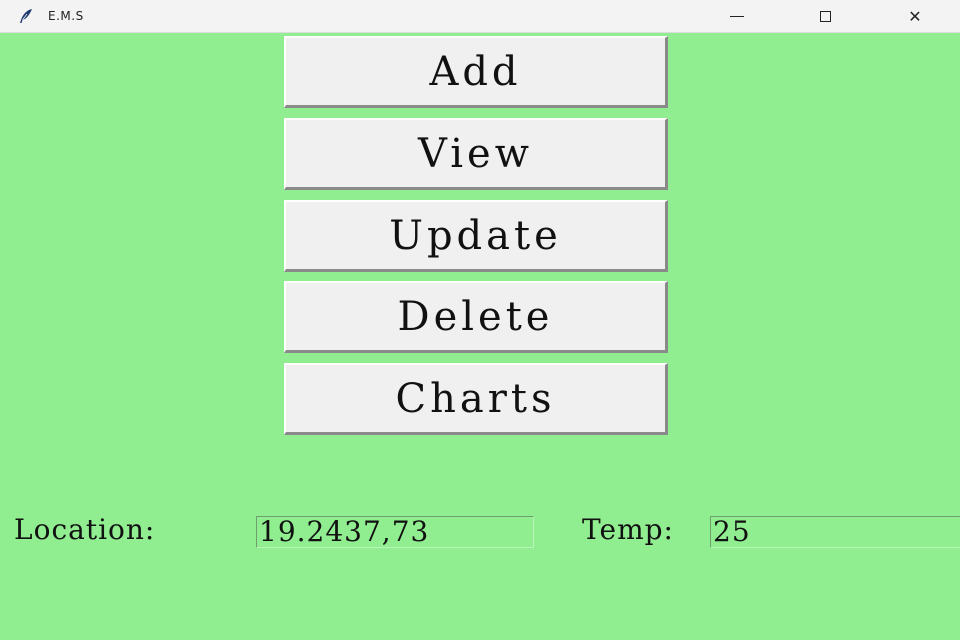  What do you see at coordinates (476, 317) in the screenshot?
I see `delete-button: Delete` at bounding box center [476, 317].